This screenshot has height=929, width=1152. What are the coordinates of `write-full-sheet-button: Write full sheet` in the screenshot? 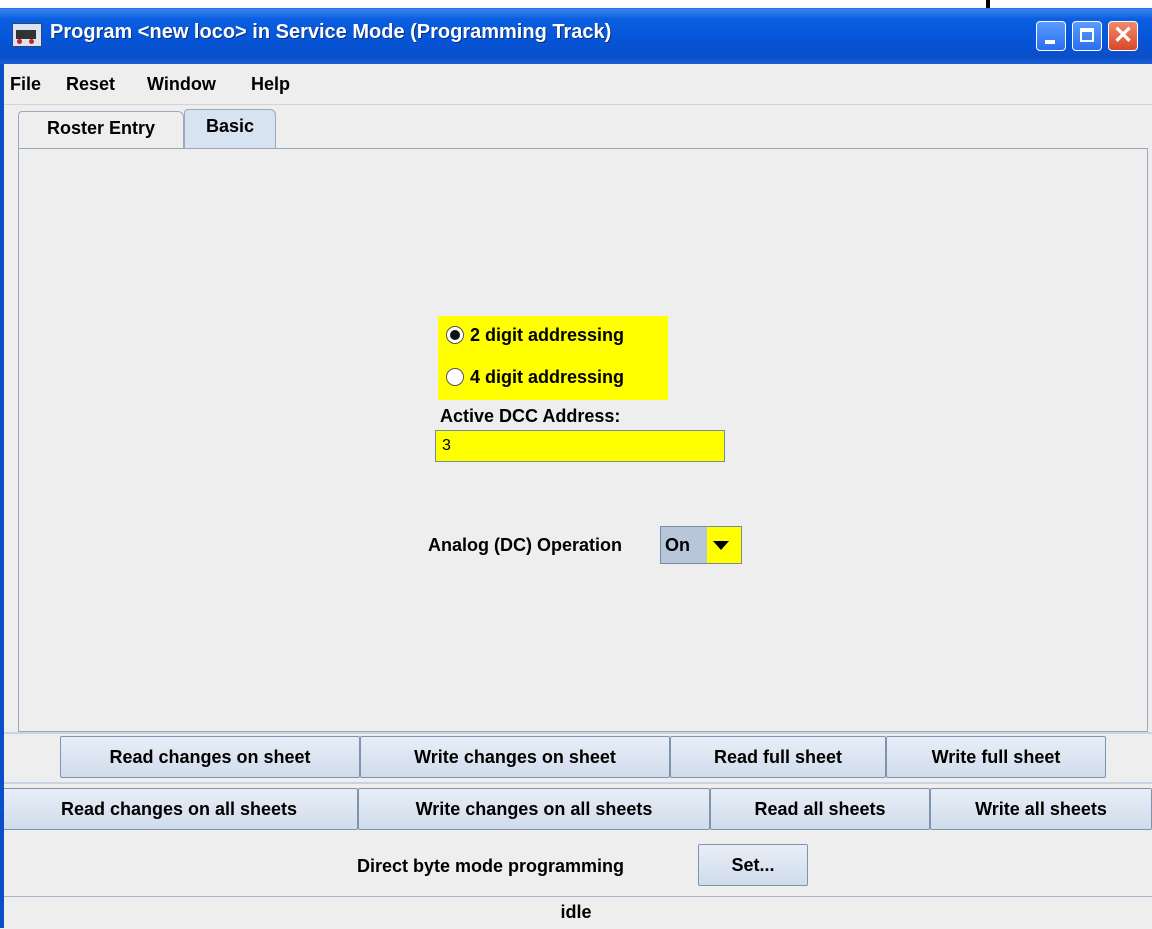 It's located at (996, 757).